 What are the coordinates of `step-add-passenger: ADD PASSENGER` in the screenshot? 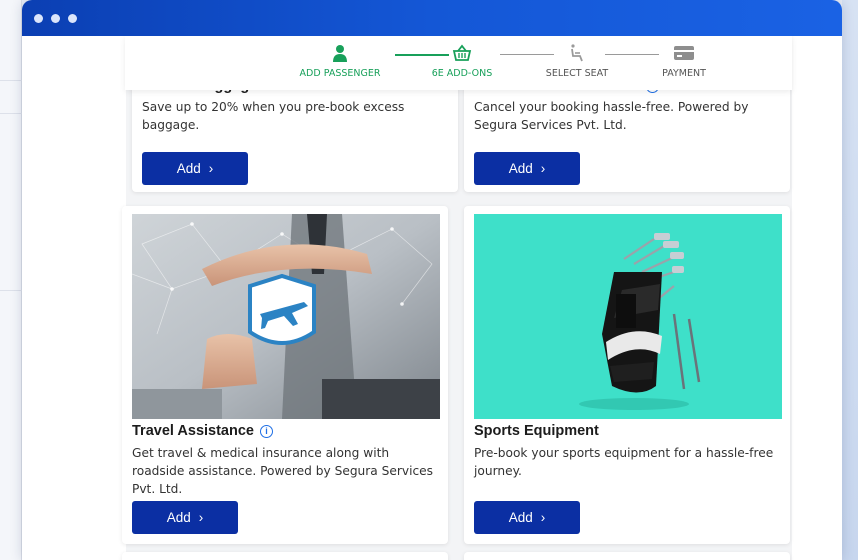 It's located at (340, 63).